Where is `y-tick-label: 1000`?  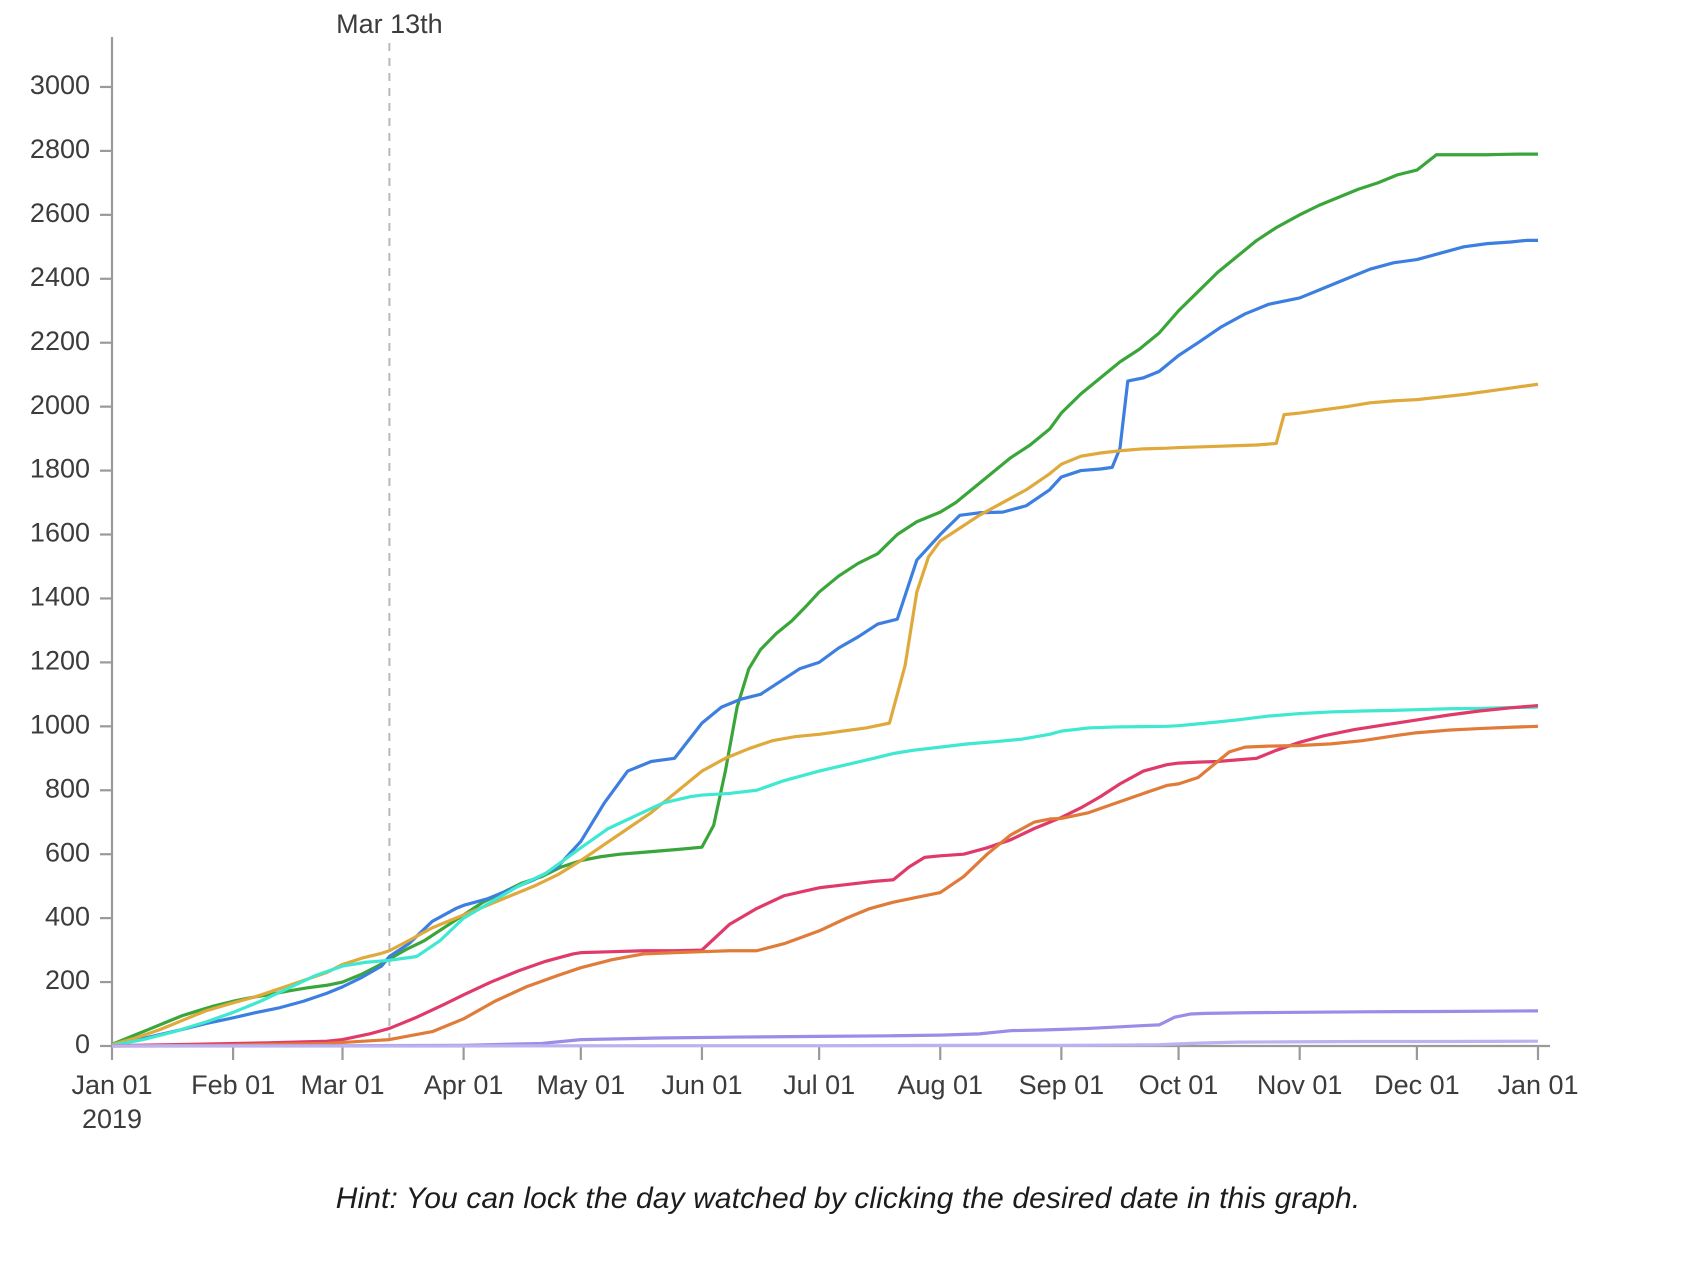
y-tick-label: 1000 is located at coordinates (60, 724).